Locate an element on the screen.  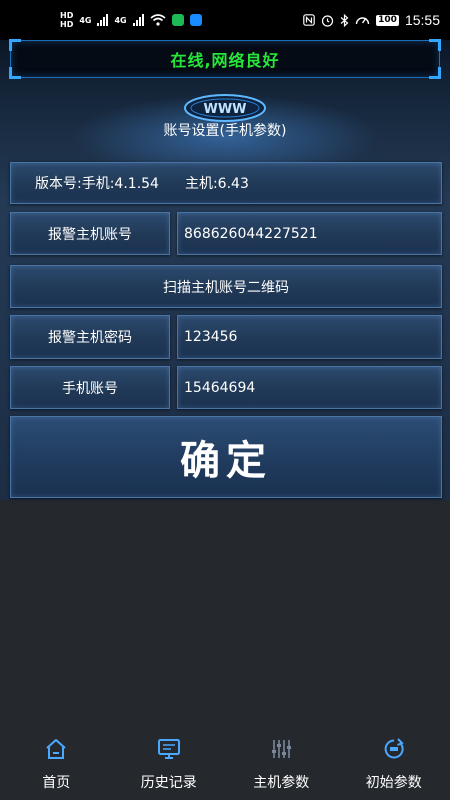
scan-qr-code-button: 扫描主机账号二维码 is located at coordinates (226, 286).